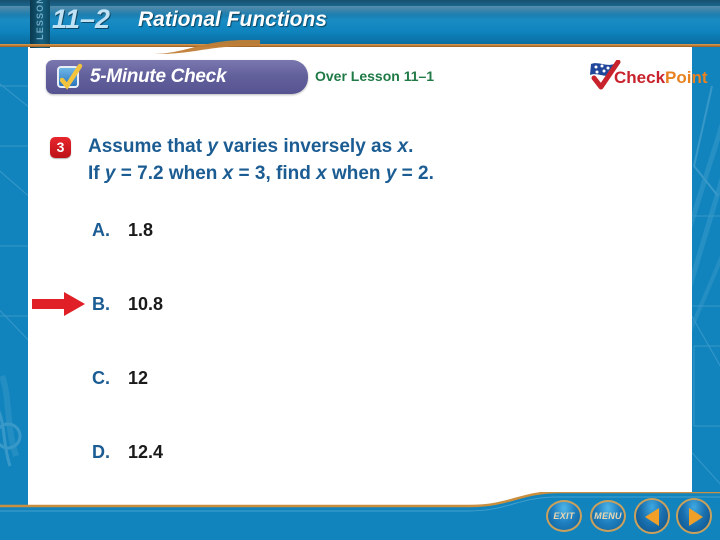 Image resolution: width=720 pixels, height=540 pixels. Describe the element at coordinates (58, 304) in the screenshot. I see `right-arrow-icon` at that location.